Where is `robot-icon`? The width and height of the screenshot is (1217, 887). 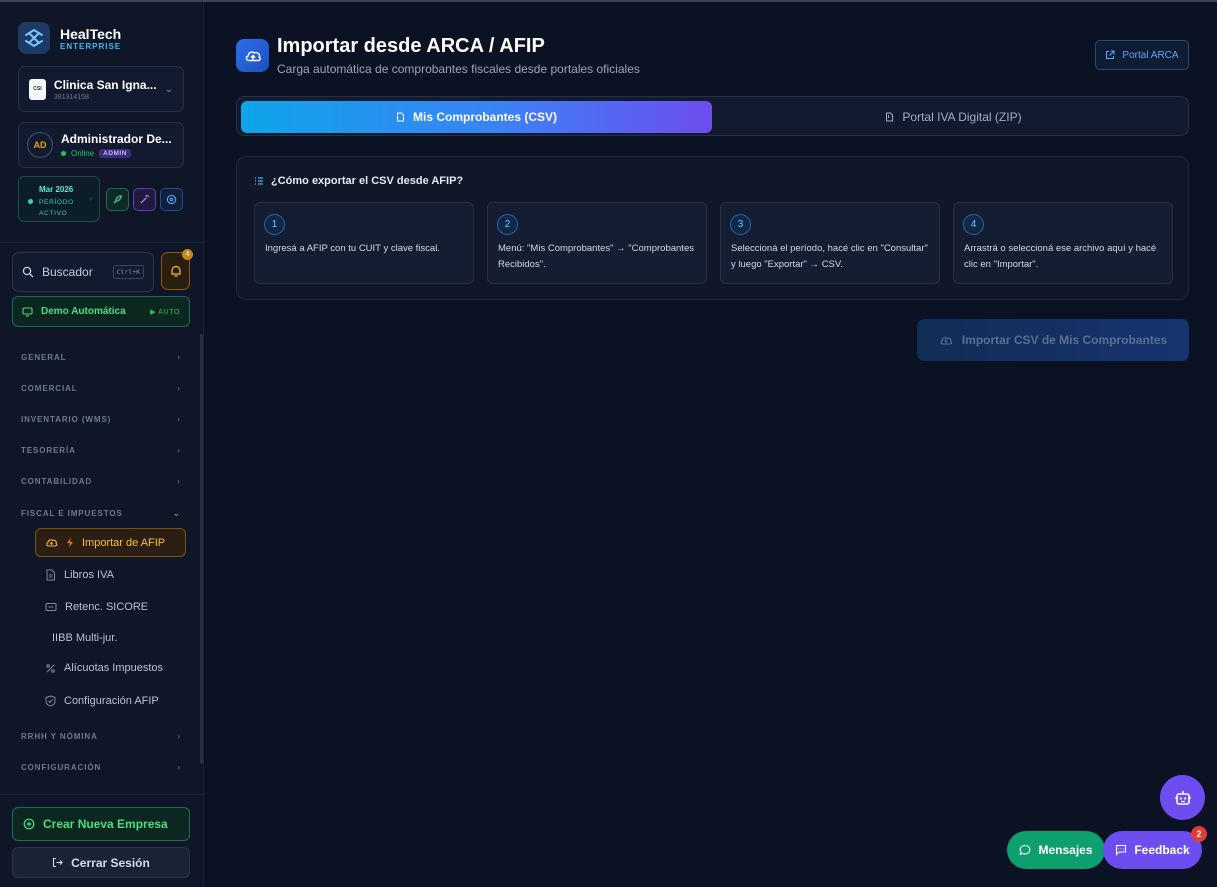 robot-icon is located at coordinates (1182, 797).